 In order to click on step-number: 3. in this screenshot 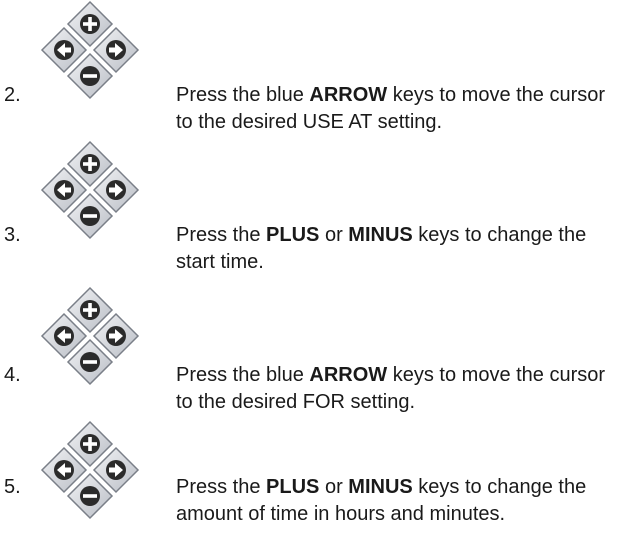, I will do `click(12, 235)`.